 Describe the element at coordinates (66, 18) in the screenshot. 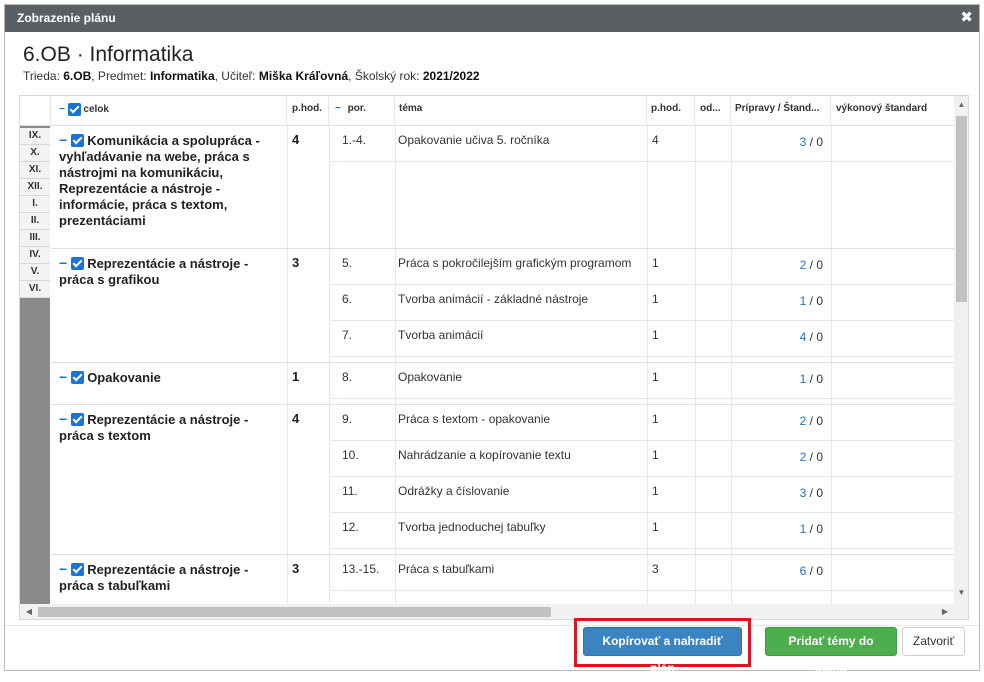

I see `dialog-title: Zobrazenie plánu` at that location.